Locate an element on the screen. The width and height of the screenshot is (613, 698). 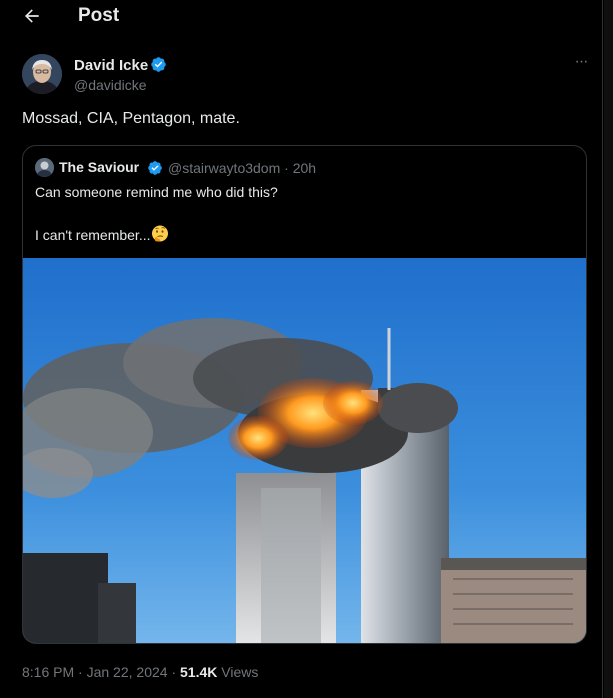
quoted-meta: @stairwayto3dom · 20h is located at coordinates (242, 168).